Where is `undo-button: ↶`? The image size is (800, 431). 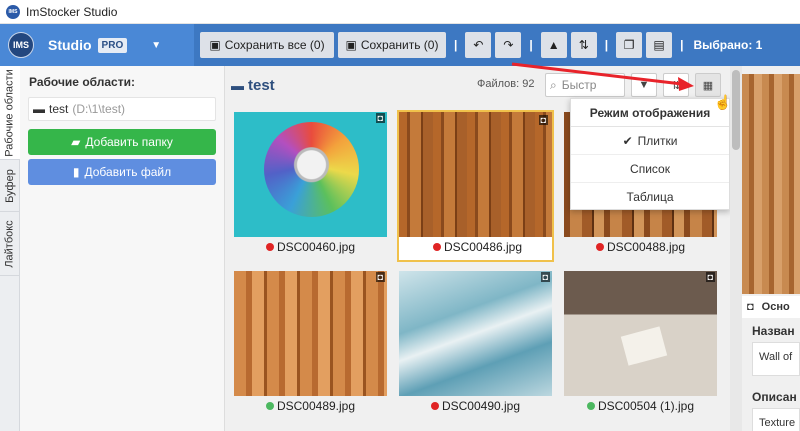
undo-button: ↶ is located at coordinates (478, 45).